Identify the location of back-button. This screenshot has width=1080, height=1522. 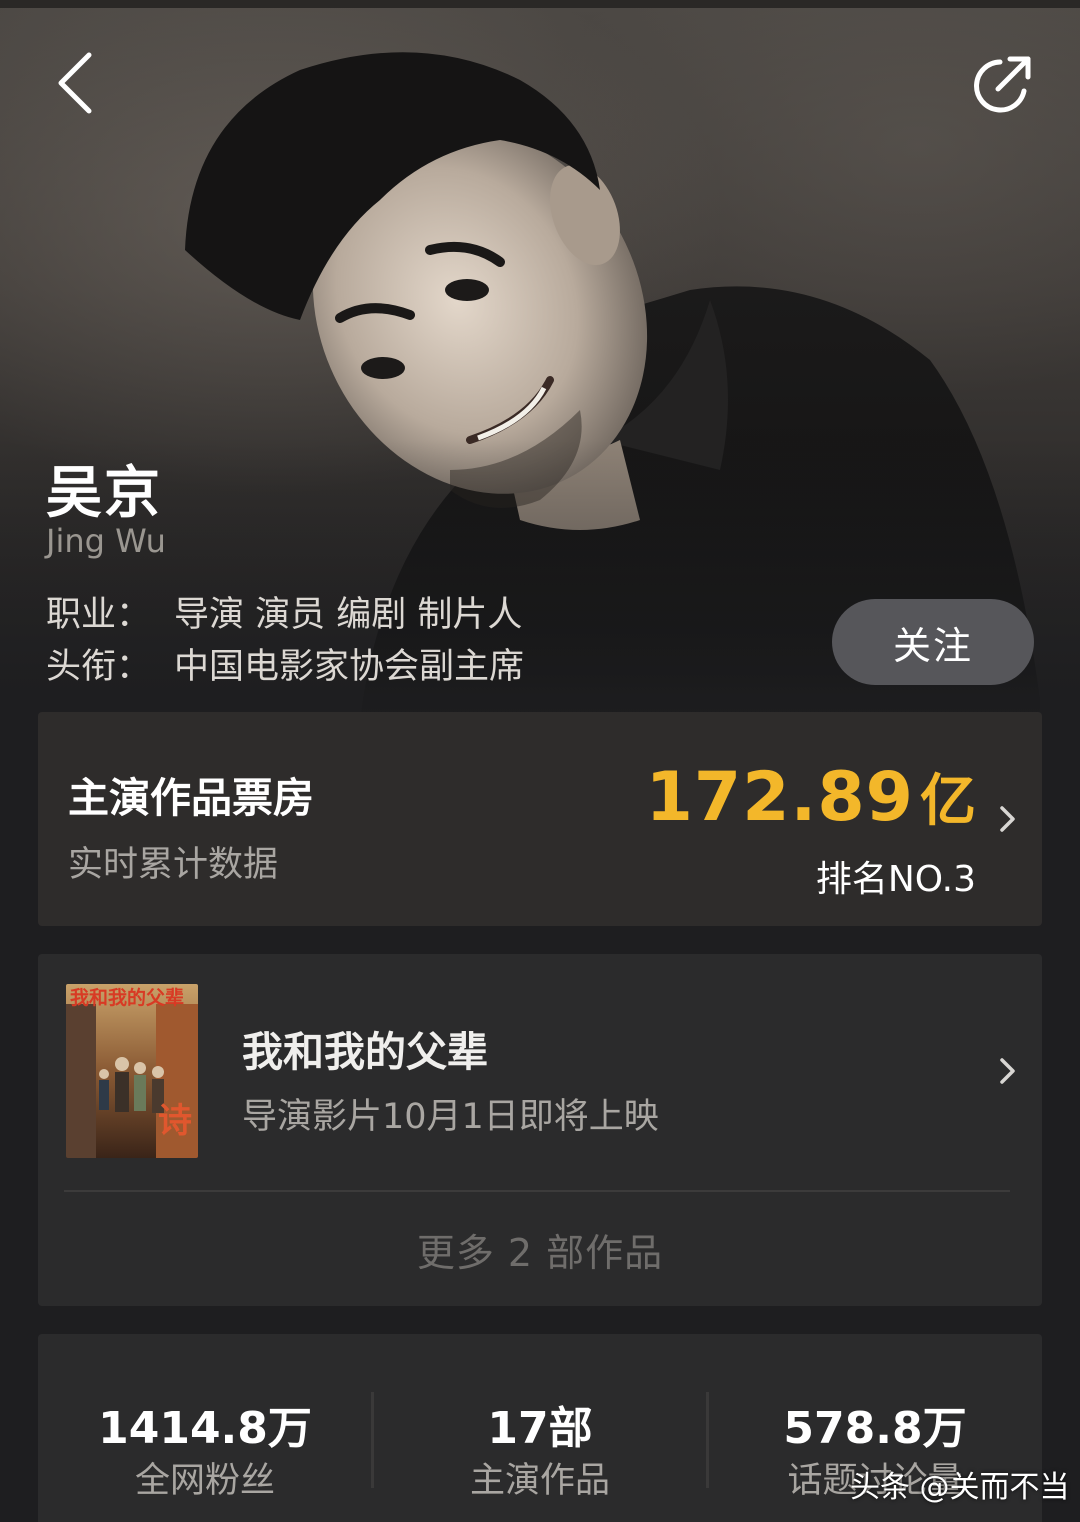
(75, 83).